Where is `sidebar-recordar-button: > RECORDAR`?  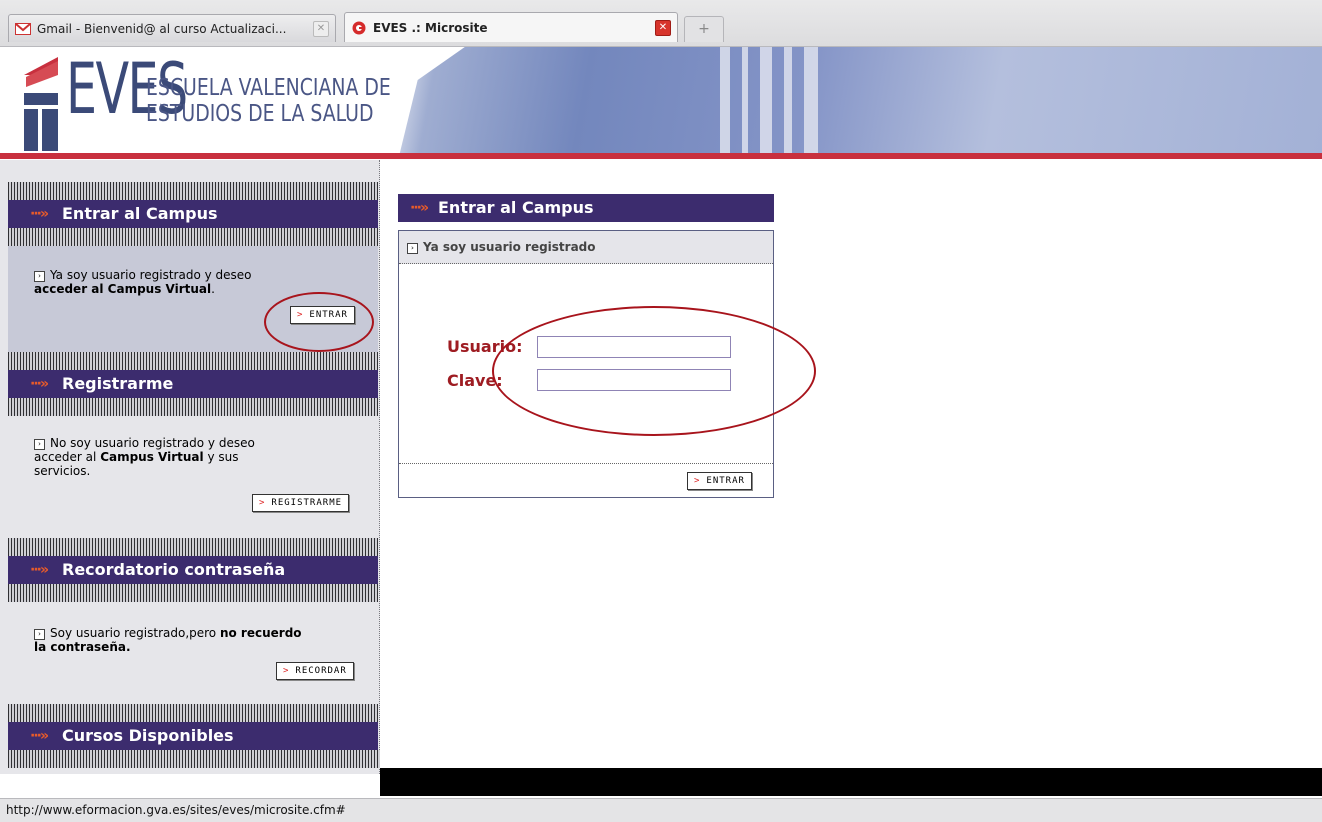
sidebar-recordar-button: > RECORDAR is located at coordinates (315, 671).